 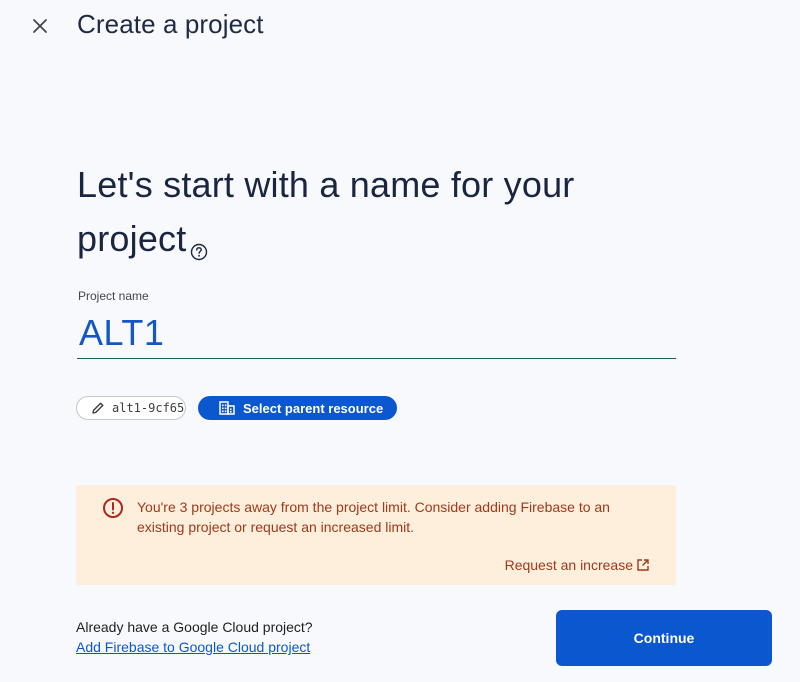 I want to click on heading-text: Let's start with a name for your project, so click(x=326, y=211).